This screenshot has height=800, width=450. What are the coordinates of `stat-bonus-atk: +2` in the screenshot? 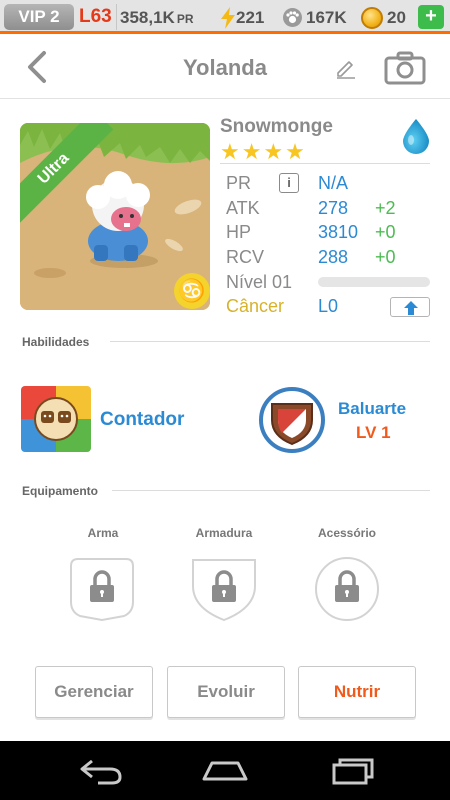 It's located at (385, 208).